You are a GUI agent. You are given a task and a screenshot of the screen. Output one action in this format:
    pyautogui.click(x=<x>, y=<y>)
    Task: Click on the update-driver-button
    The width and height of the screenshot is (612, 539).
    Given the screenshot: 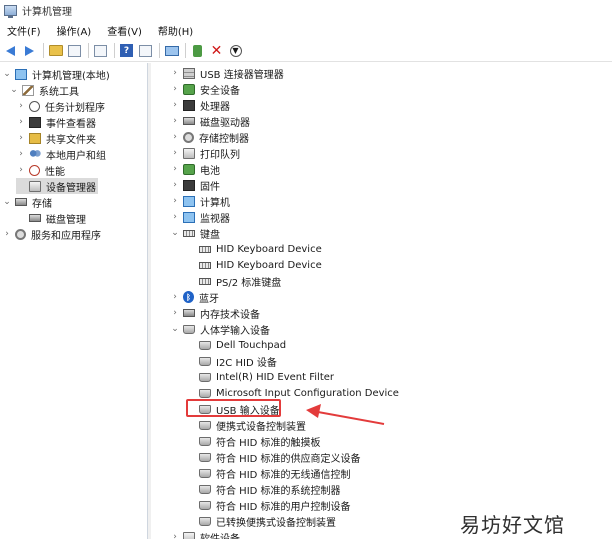 What is the action you would take?
    pyautogui.click(x=197, y=50)
    